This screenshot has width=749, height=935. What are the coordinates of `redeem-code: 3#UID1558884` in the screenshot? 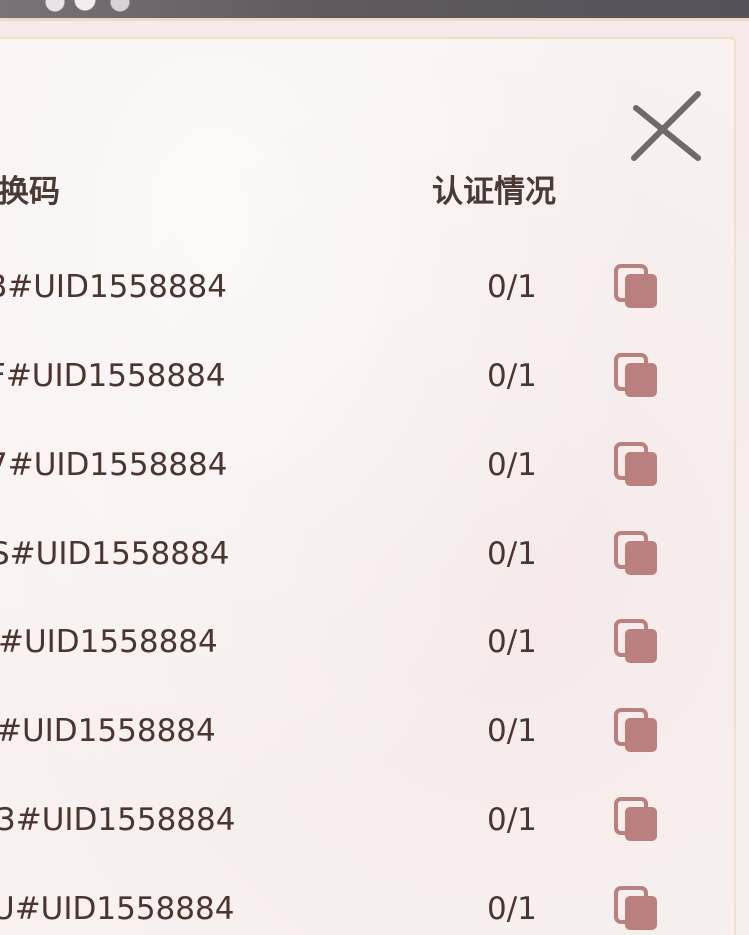 It's located at (118, 820).